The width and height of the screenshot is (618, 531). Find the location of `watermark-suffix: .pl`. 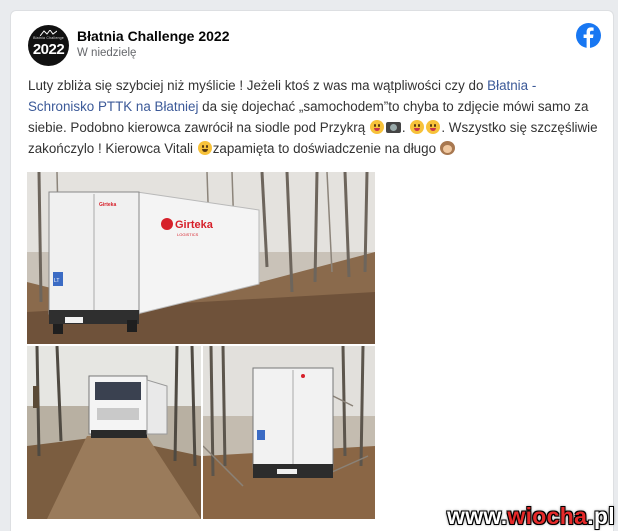

watermark-suffix: .pl is located at coordinates (601, 516).